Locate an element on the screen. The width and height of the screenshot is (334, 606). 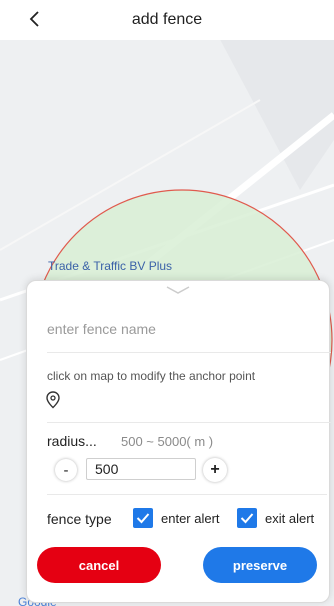
cancel-button: cancel is located at coordinates (99, 565).